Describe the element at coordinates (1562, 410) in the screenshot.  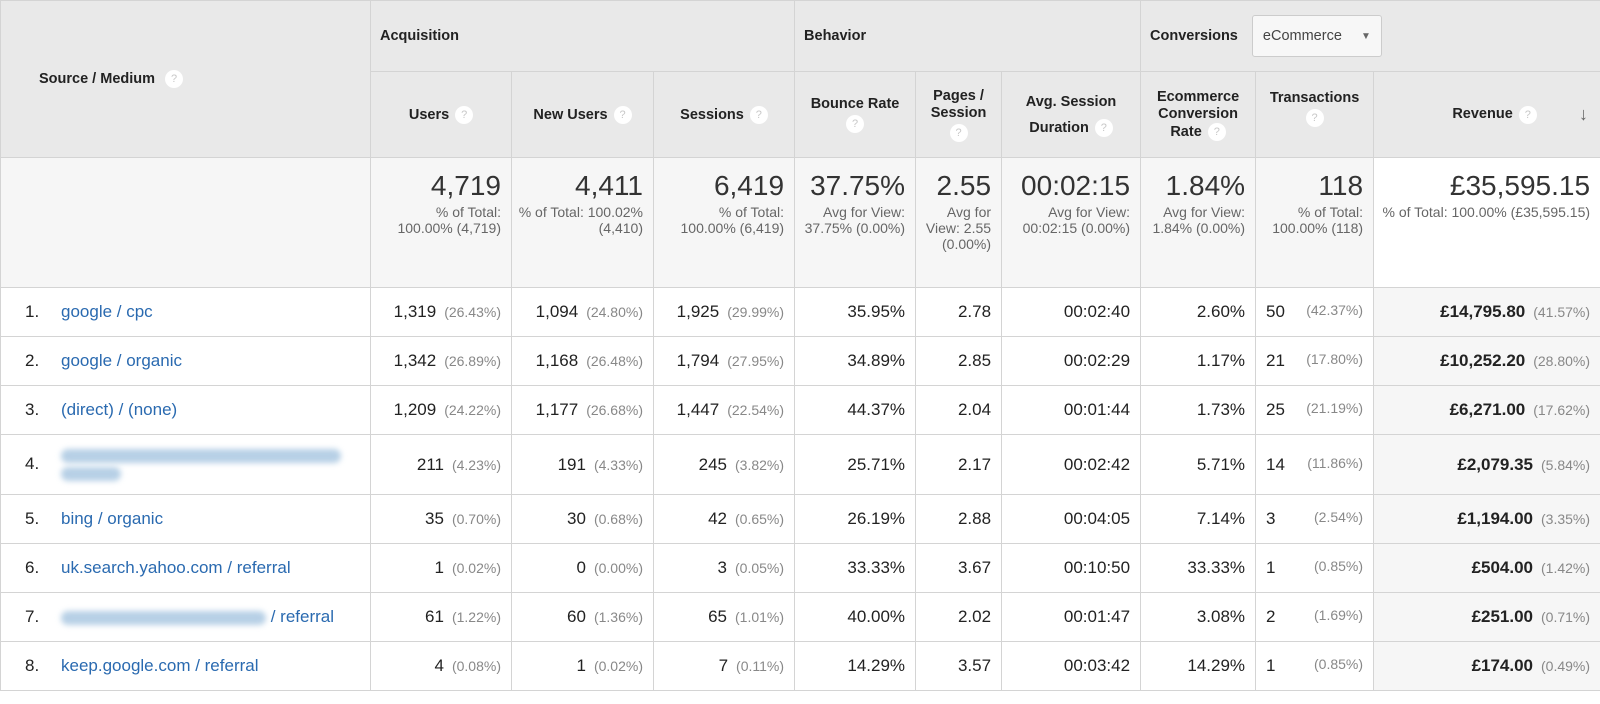
I see `revenue-percent: (17.62%)` at that location.